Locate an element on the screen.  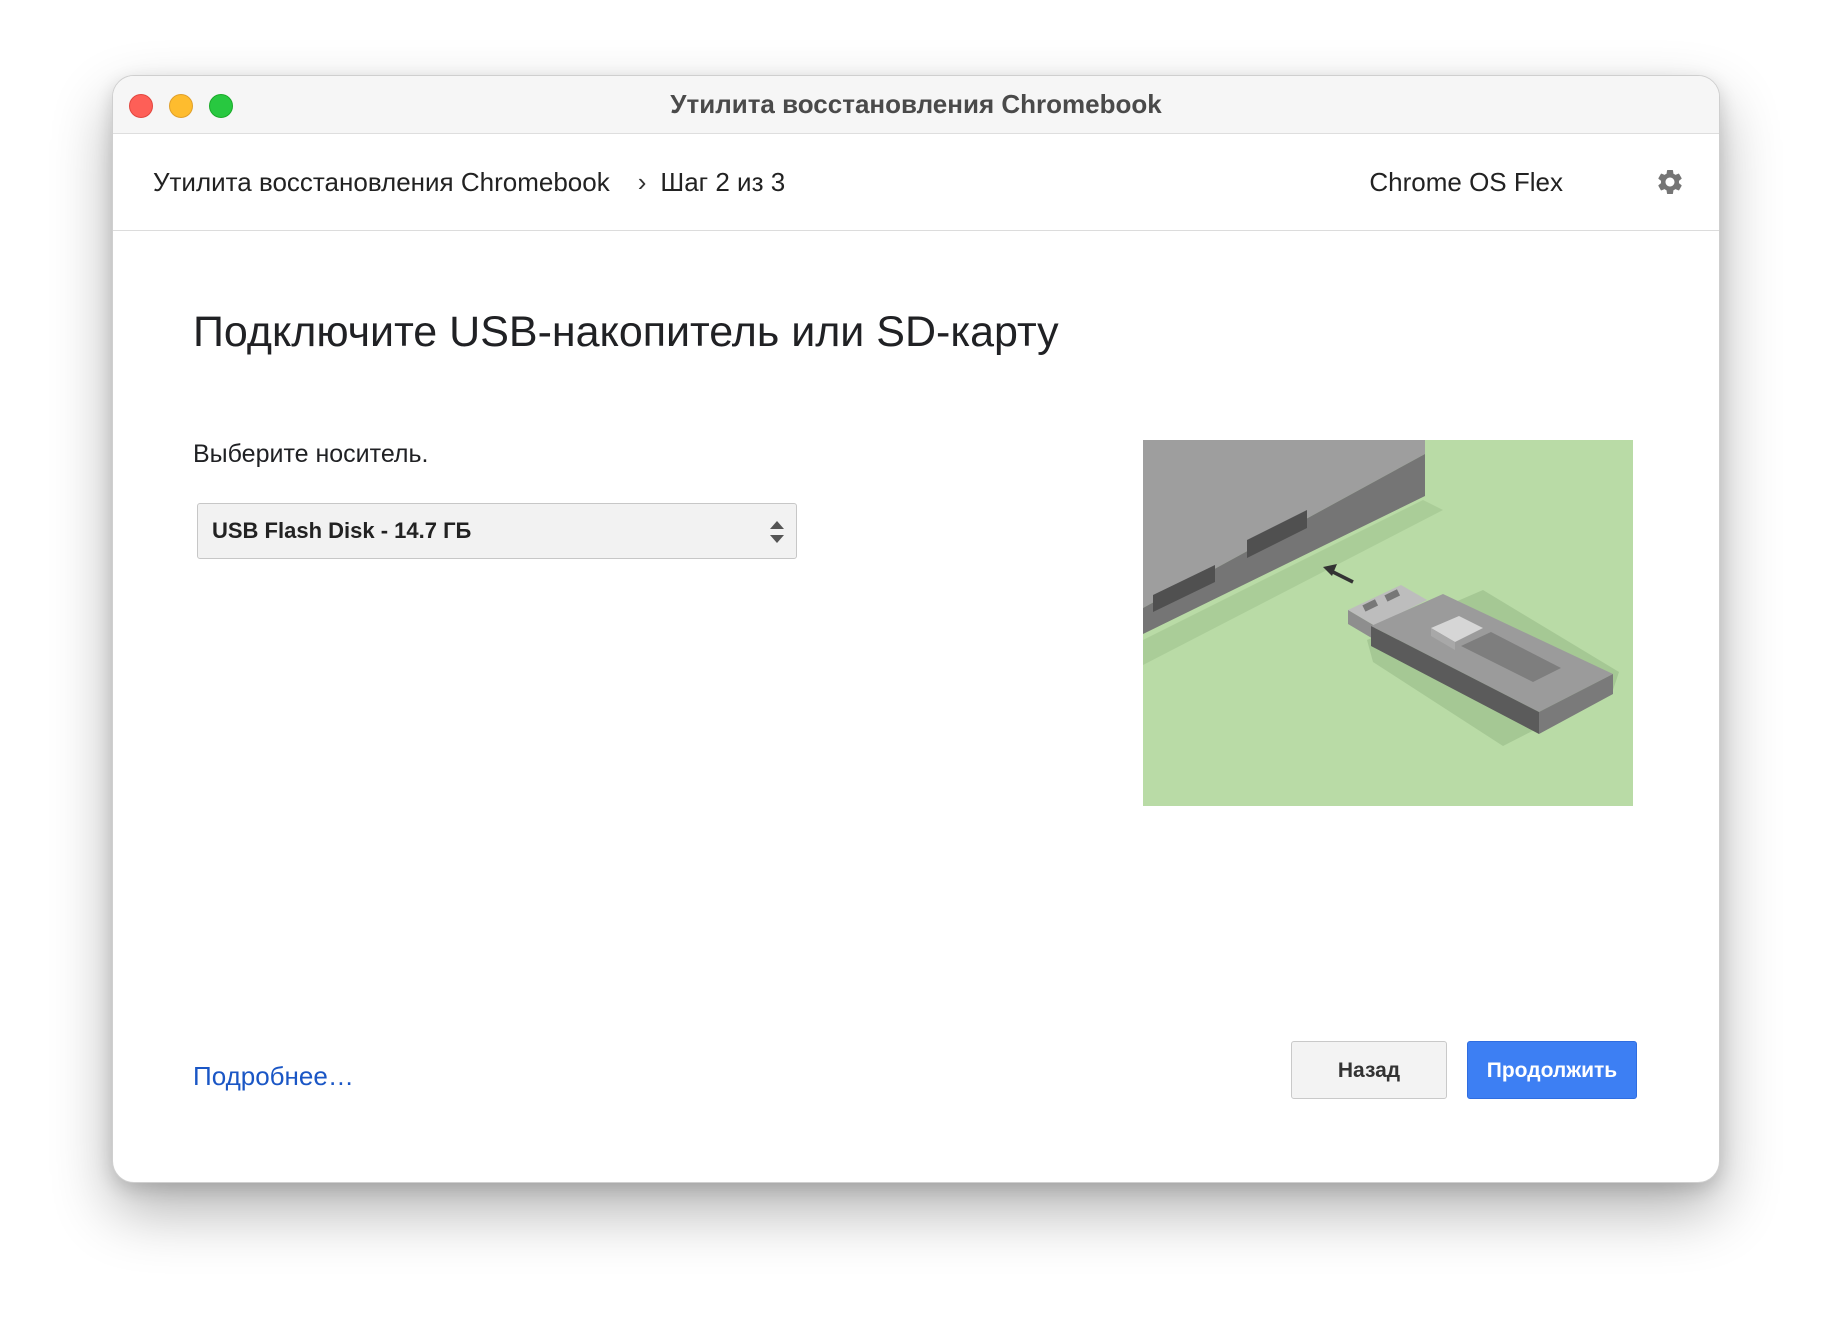
window-title: Утилита восстановления Chromebook is located at coordinates (916, 104).